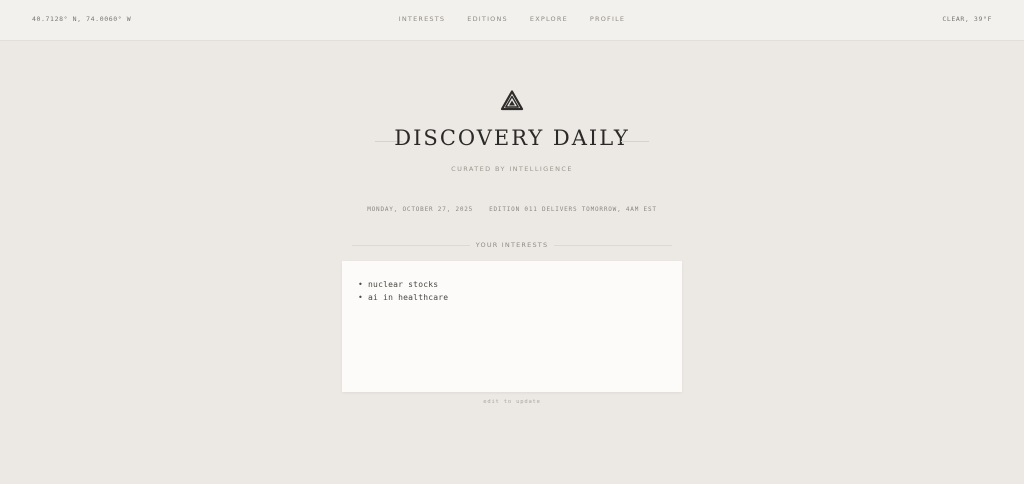 This screenshot has height=484, width=1024. I want to click on edition-delivery: EDITION 011 DELIVERS TOMORROW, 4AM EST, so click(573, 209).